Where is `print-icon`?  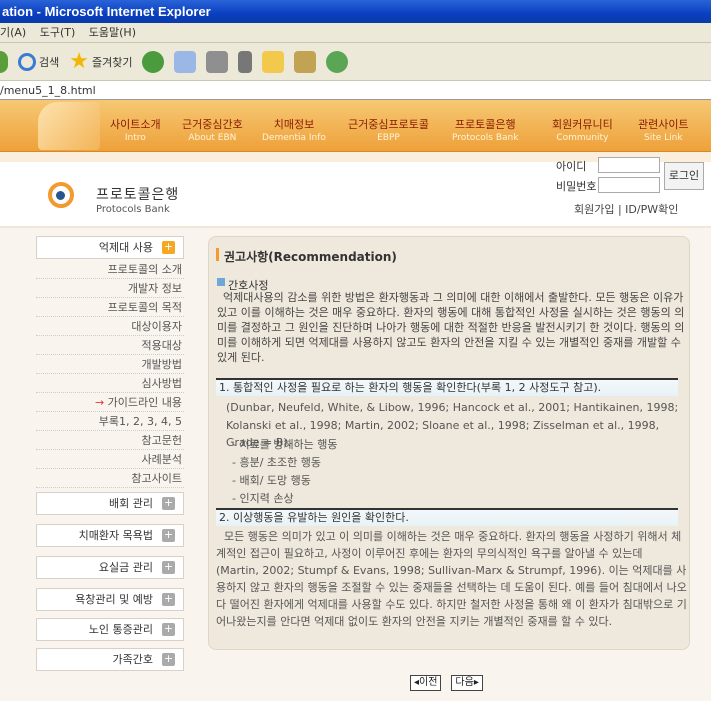
print-icon is located at coordinates (217, 61).